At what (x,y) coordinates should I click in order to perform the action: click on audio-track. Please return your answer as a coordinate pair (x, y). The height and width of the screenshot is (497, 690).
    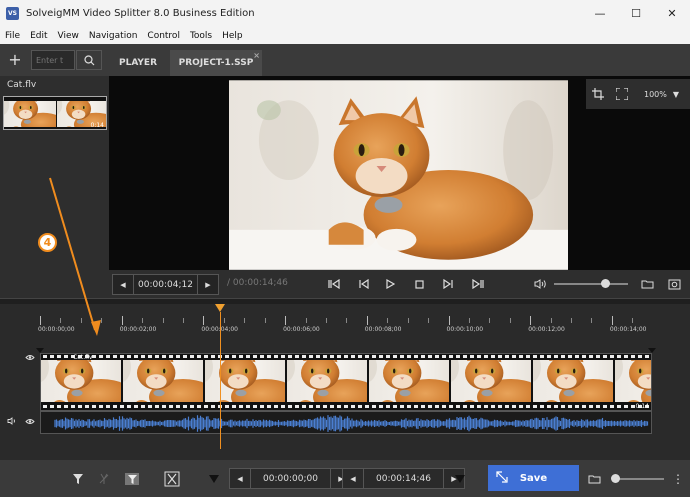
    Looking at the image, I should click on (346, 422).